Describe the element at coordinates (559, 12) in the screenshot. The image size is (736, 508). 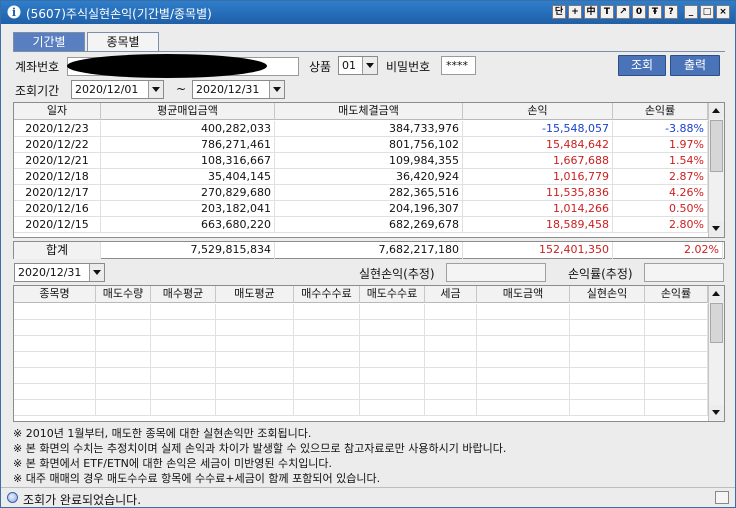
I see `unit-icon: 단` at that location.